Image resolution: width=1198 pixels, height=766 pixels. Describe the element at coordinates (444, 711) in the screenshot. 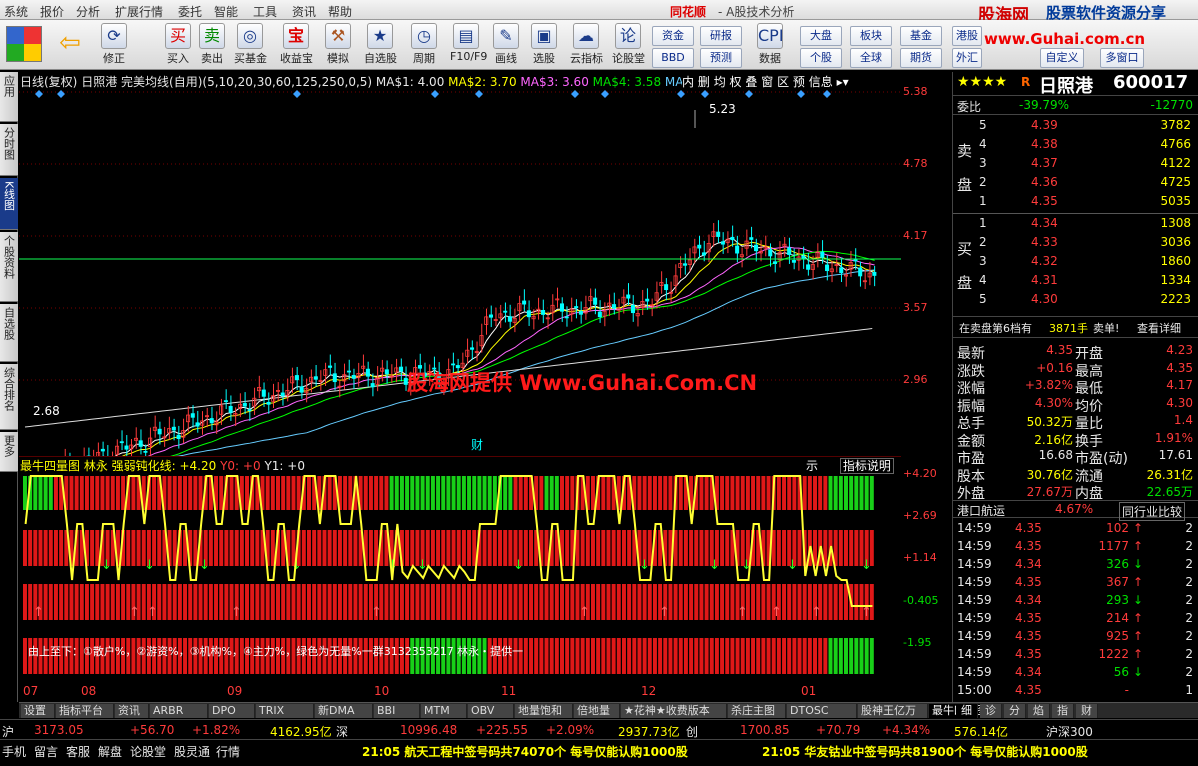

I see `indicator-tab: MTM` at that location.